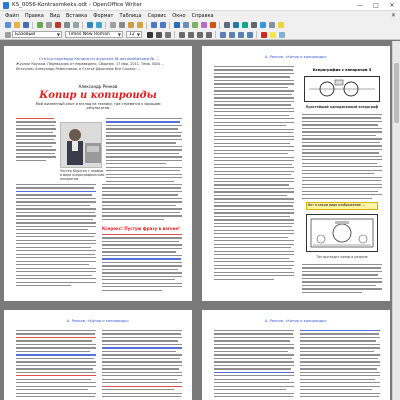 The height and width of the screenshot is (400, 400). What do you see at coordinates (141, 228) in the screenshot?
I see `section-heading: Ксерокс! Пустую фразу в вагоне!` at bounding box center [141, 228].